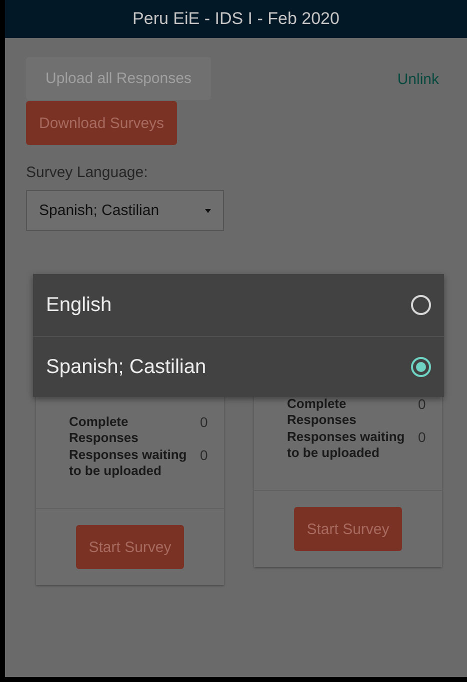  What do you see at coordinates (421, 367) in the screenshot?
I see `radio-selected-icon` at bounding box center [421, 367].